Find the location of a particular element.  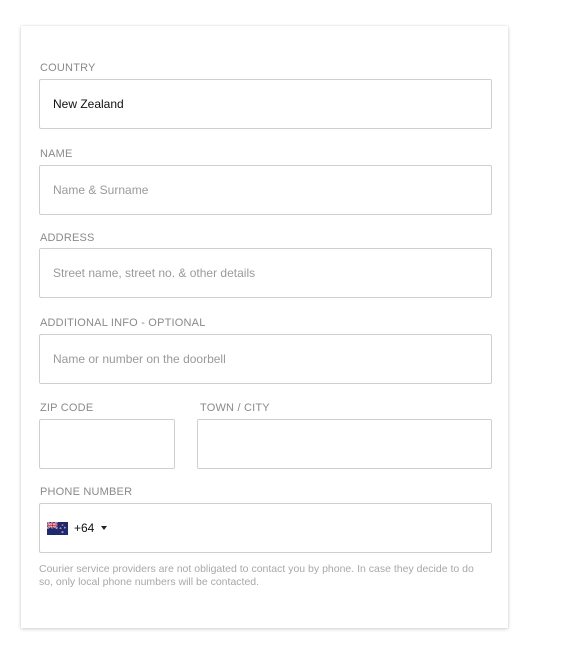

additional-info-field is located at coordinates (265, 359).